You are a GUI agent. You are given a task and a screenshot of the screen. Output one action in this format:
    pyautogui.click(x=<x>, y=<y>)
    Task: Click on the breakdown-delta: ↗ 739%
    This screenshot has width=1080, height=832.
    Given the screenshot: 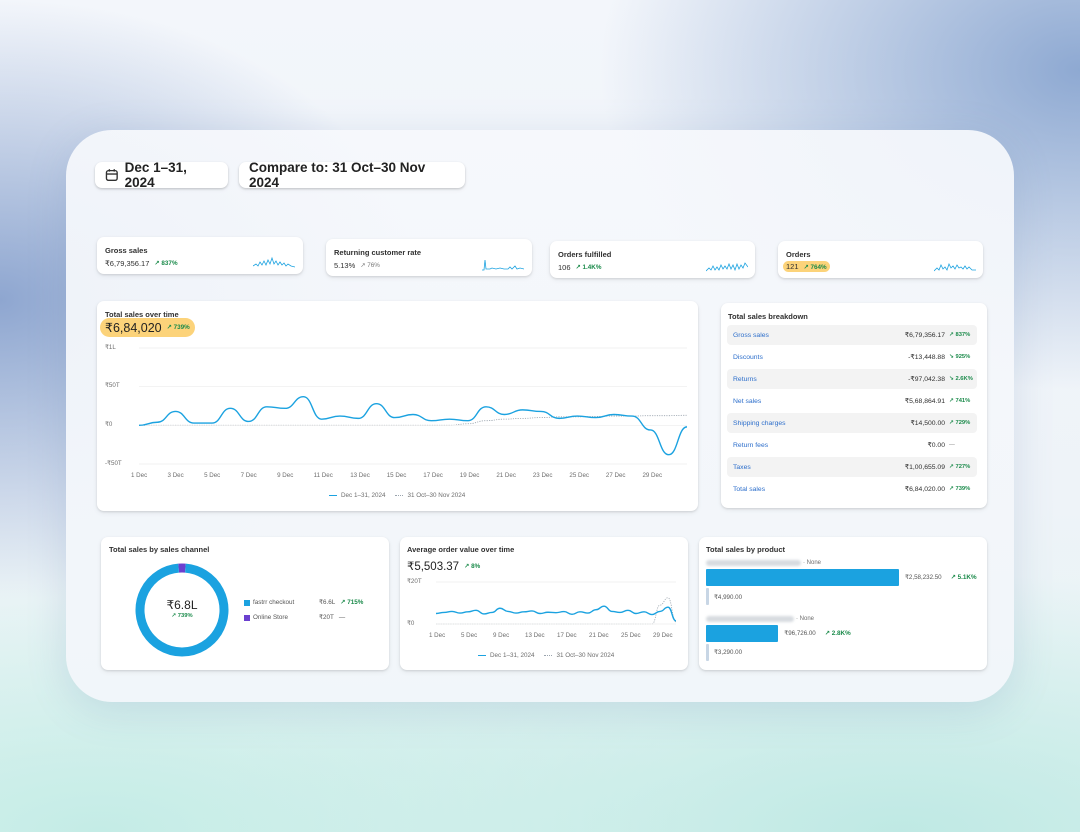 What is the action you would take?
    pyautogui.click(x=960, y=489)
    